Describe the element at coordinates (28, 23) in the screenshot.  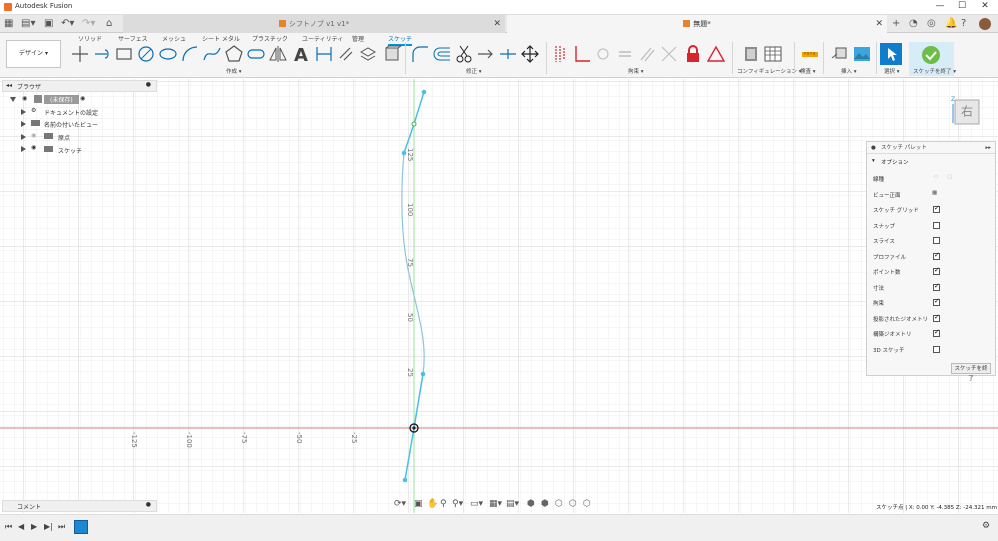
I see `file-menu-icon: ▤▾` at that location.